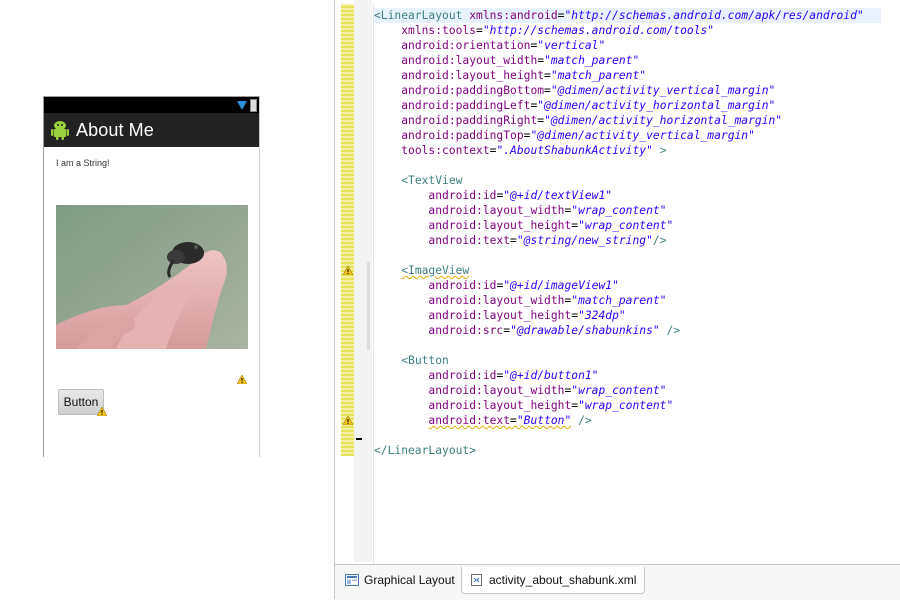  I want to click on code-token: tools:context, so click(445, 150).